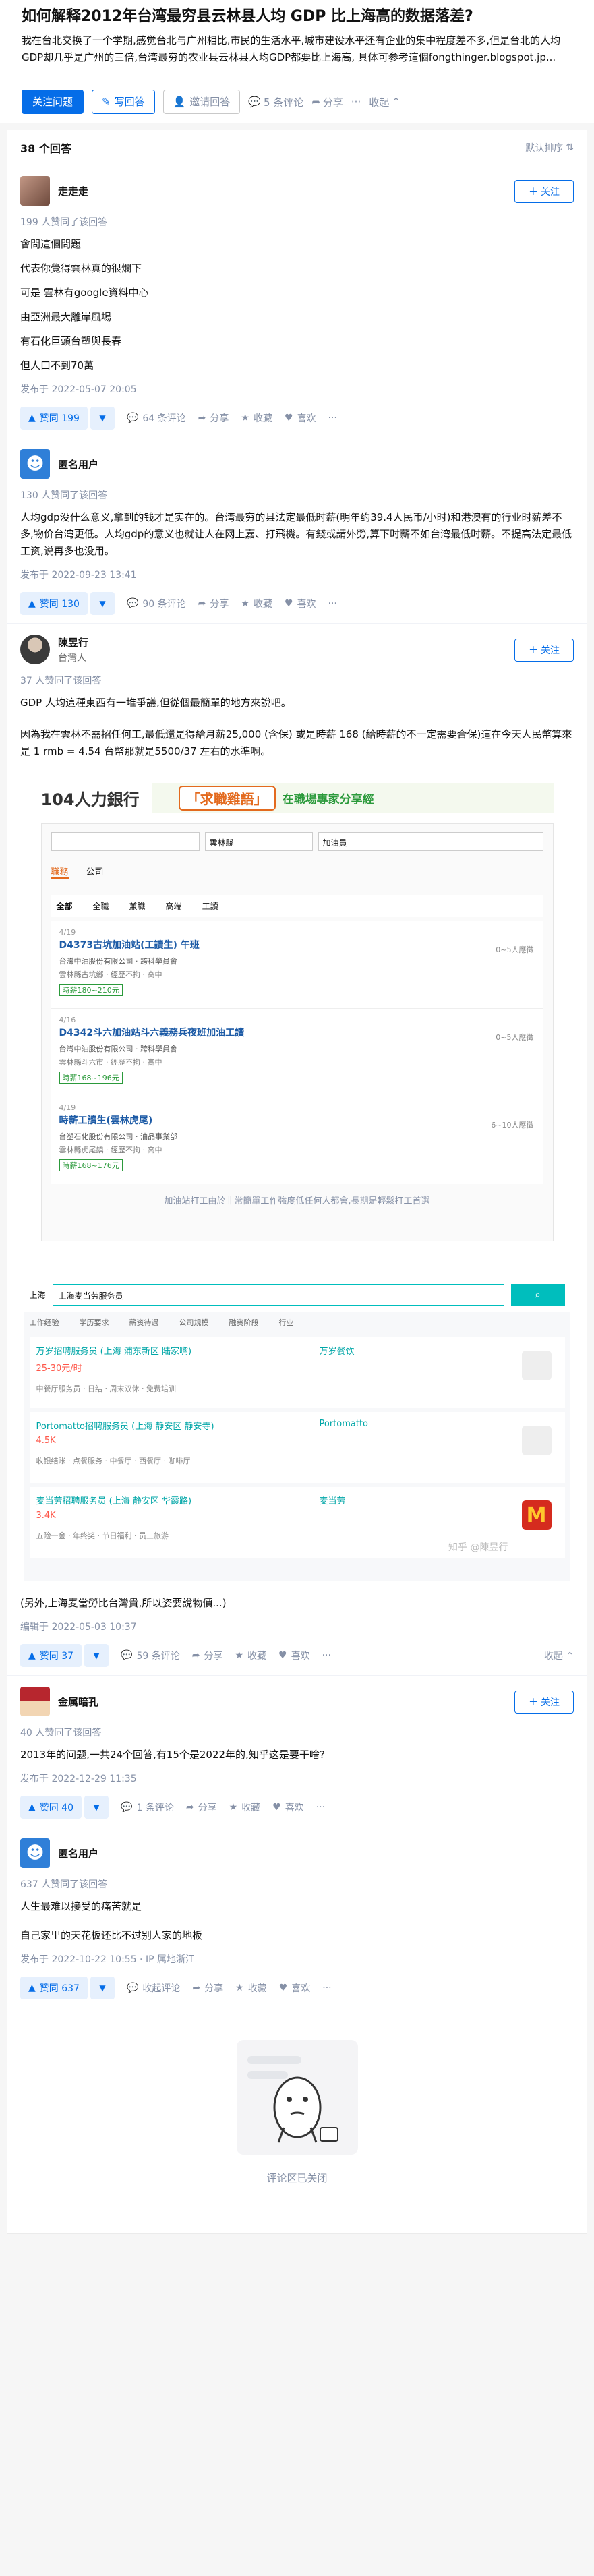  What do you see at coordinates (51, 1808) in the screenshot?
I see `upvote-button: ▲ 赞同 40` at bounding box center [51, 1808].